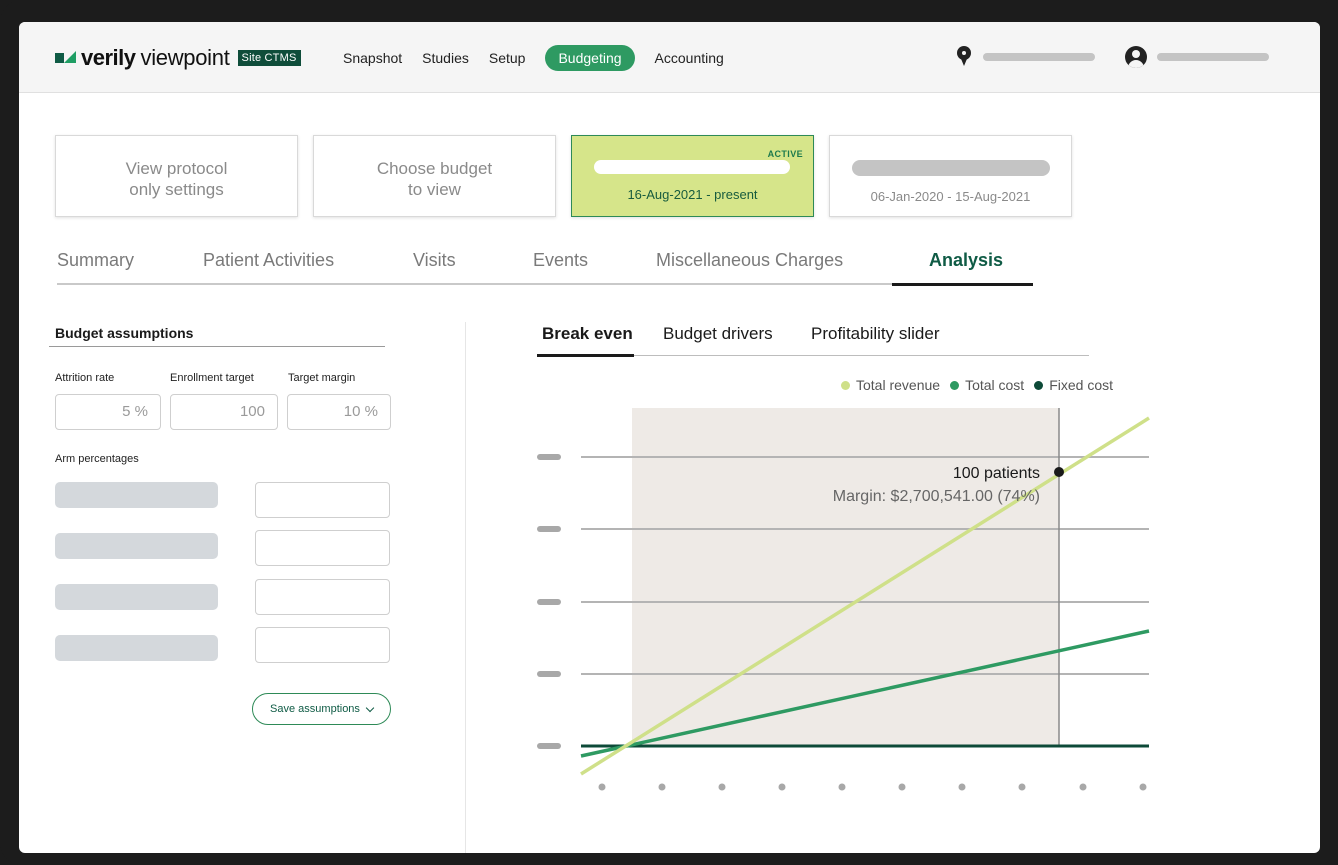 This screenshot has height=865, width=1338. What do you see at coordinates (1059, 472) in the screenshot?
I see `break-even-marker-point` at bounding box center [1059, 472].